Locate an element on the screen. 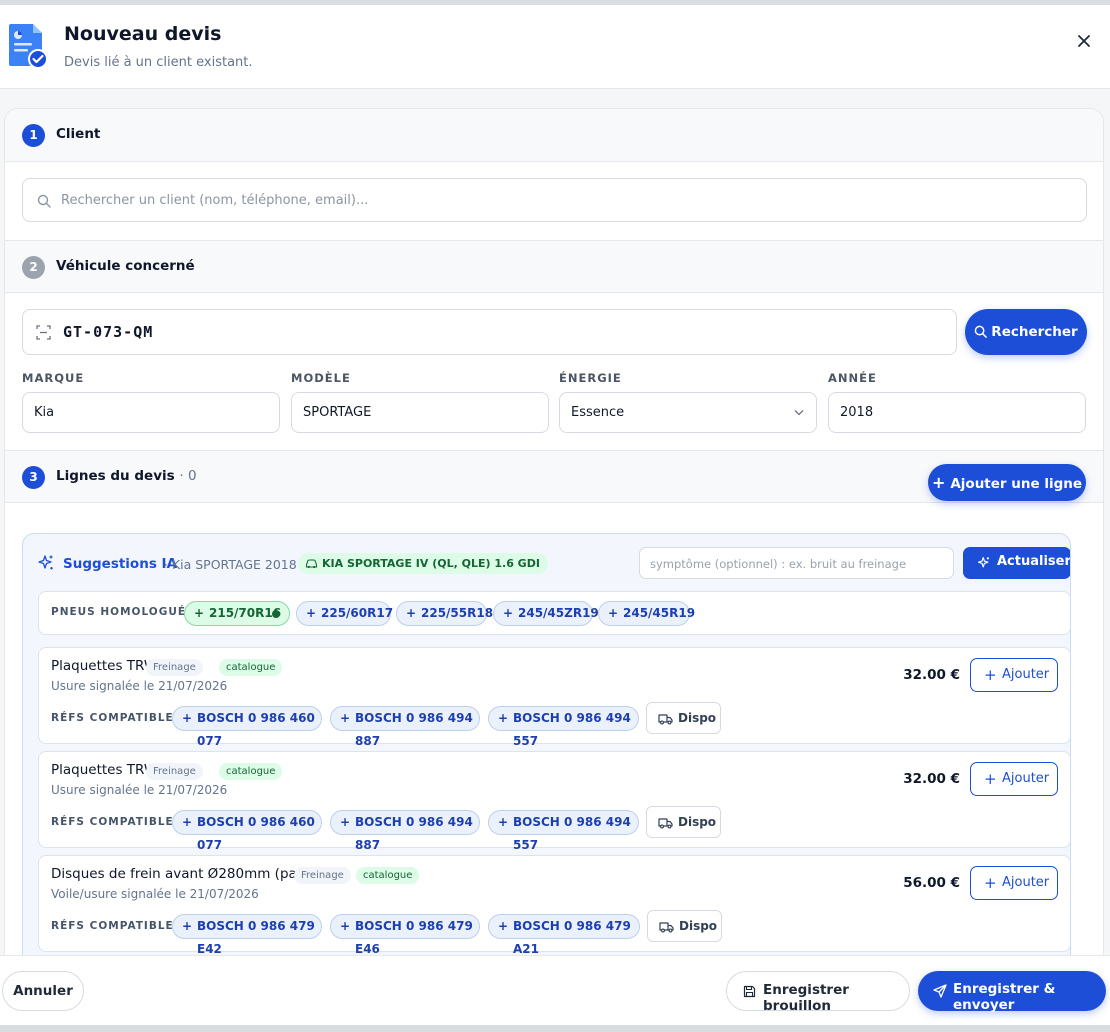  add-line-button: + Ajouter une ligne is located at coordinates (1007, 482).